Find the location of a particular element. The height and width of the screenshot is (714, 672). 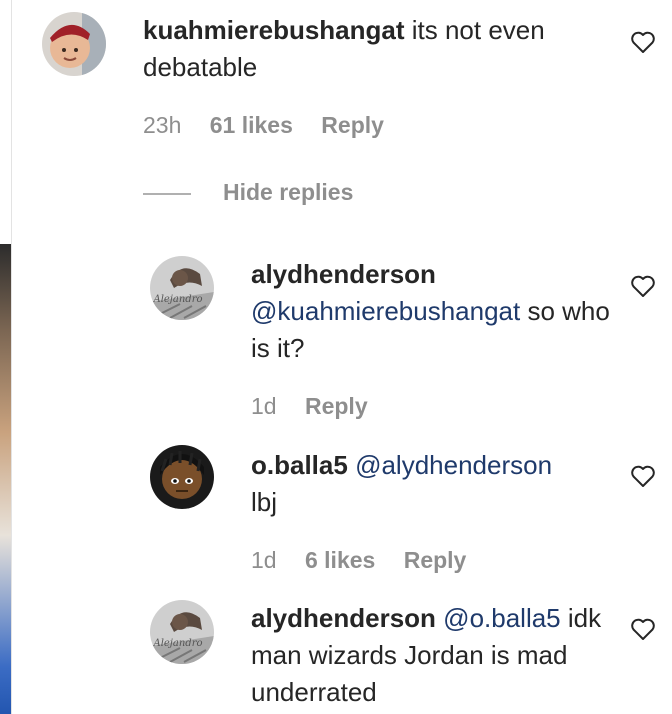

hide-replies-divider is located at coordinates (167, 194).